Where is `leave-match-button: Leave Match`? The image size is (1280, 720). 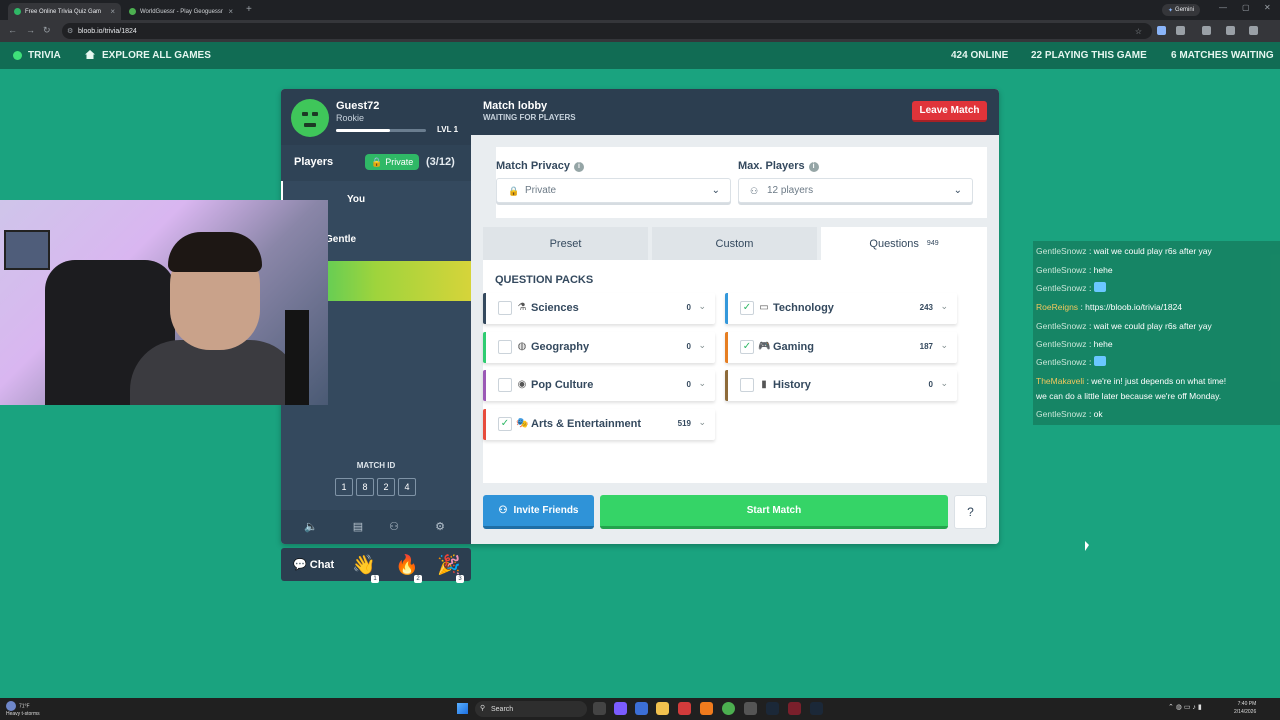 leave-match-button: Leave Match is located at coordinates (949, 111).